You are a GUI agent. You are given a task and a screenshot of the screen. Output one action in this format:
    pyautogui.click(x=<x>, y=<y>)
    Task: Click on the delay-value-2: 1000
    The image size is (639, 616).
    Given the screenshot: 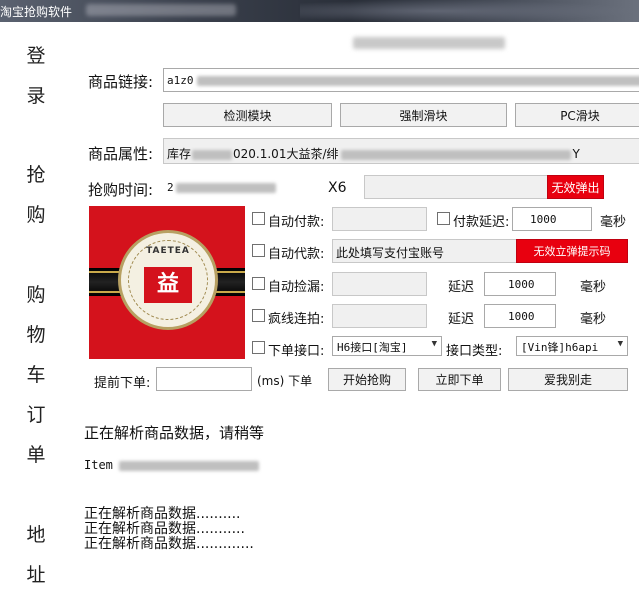 What is the action you would take?
    pyautogui.click(x=521, y=316)
    